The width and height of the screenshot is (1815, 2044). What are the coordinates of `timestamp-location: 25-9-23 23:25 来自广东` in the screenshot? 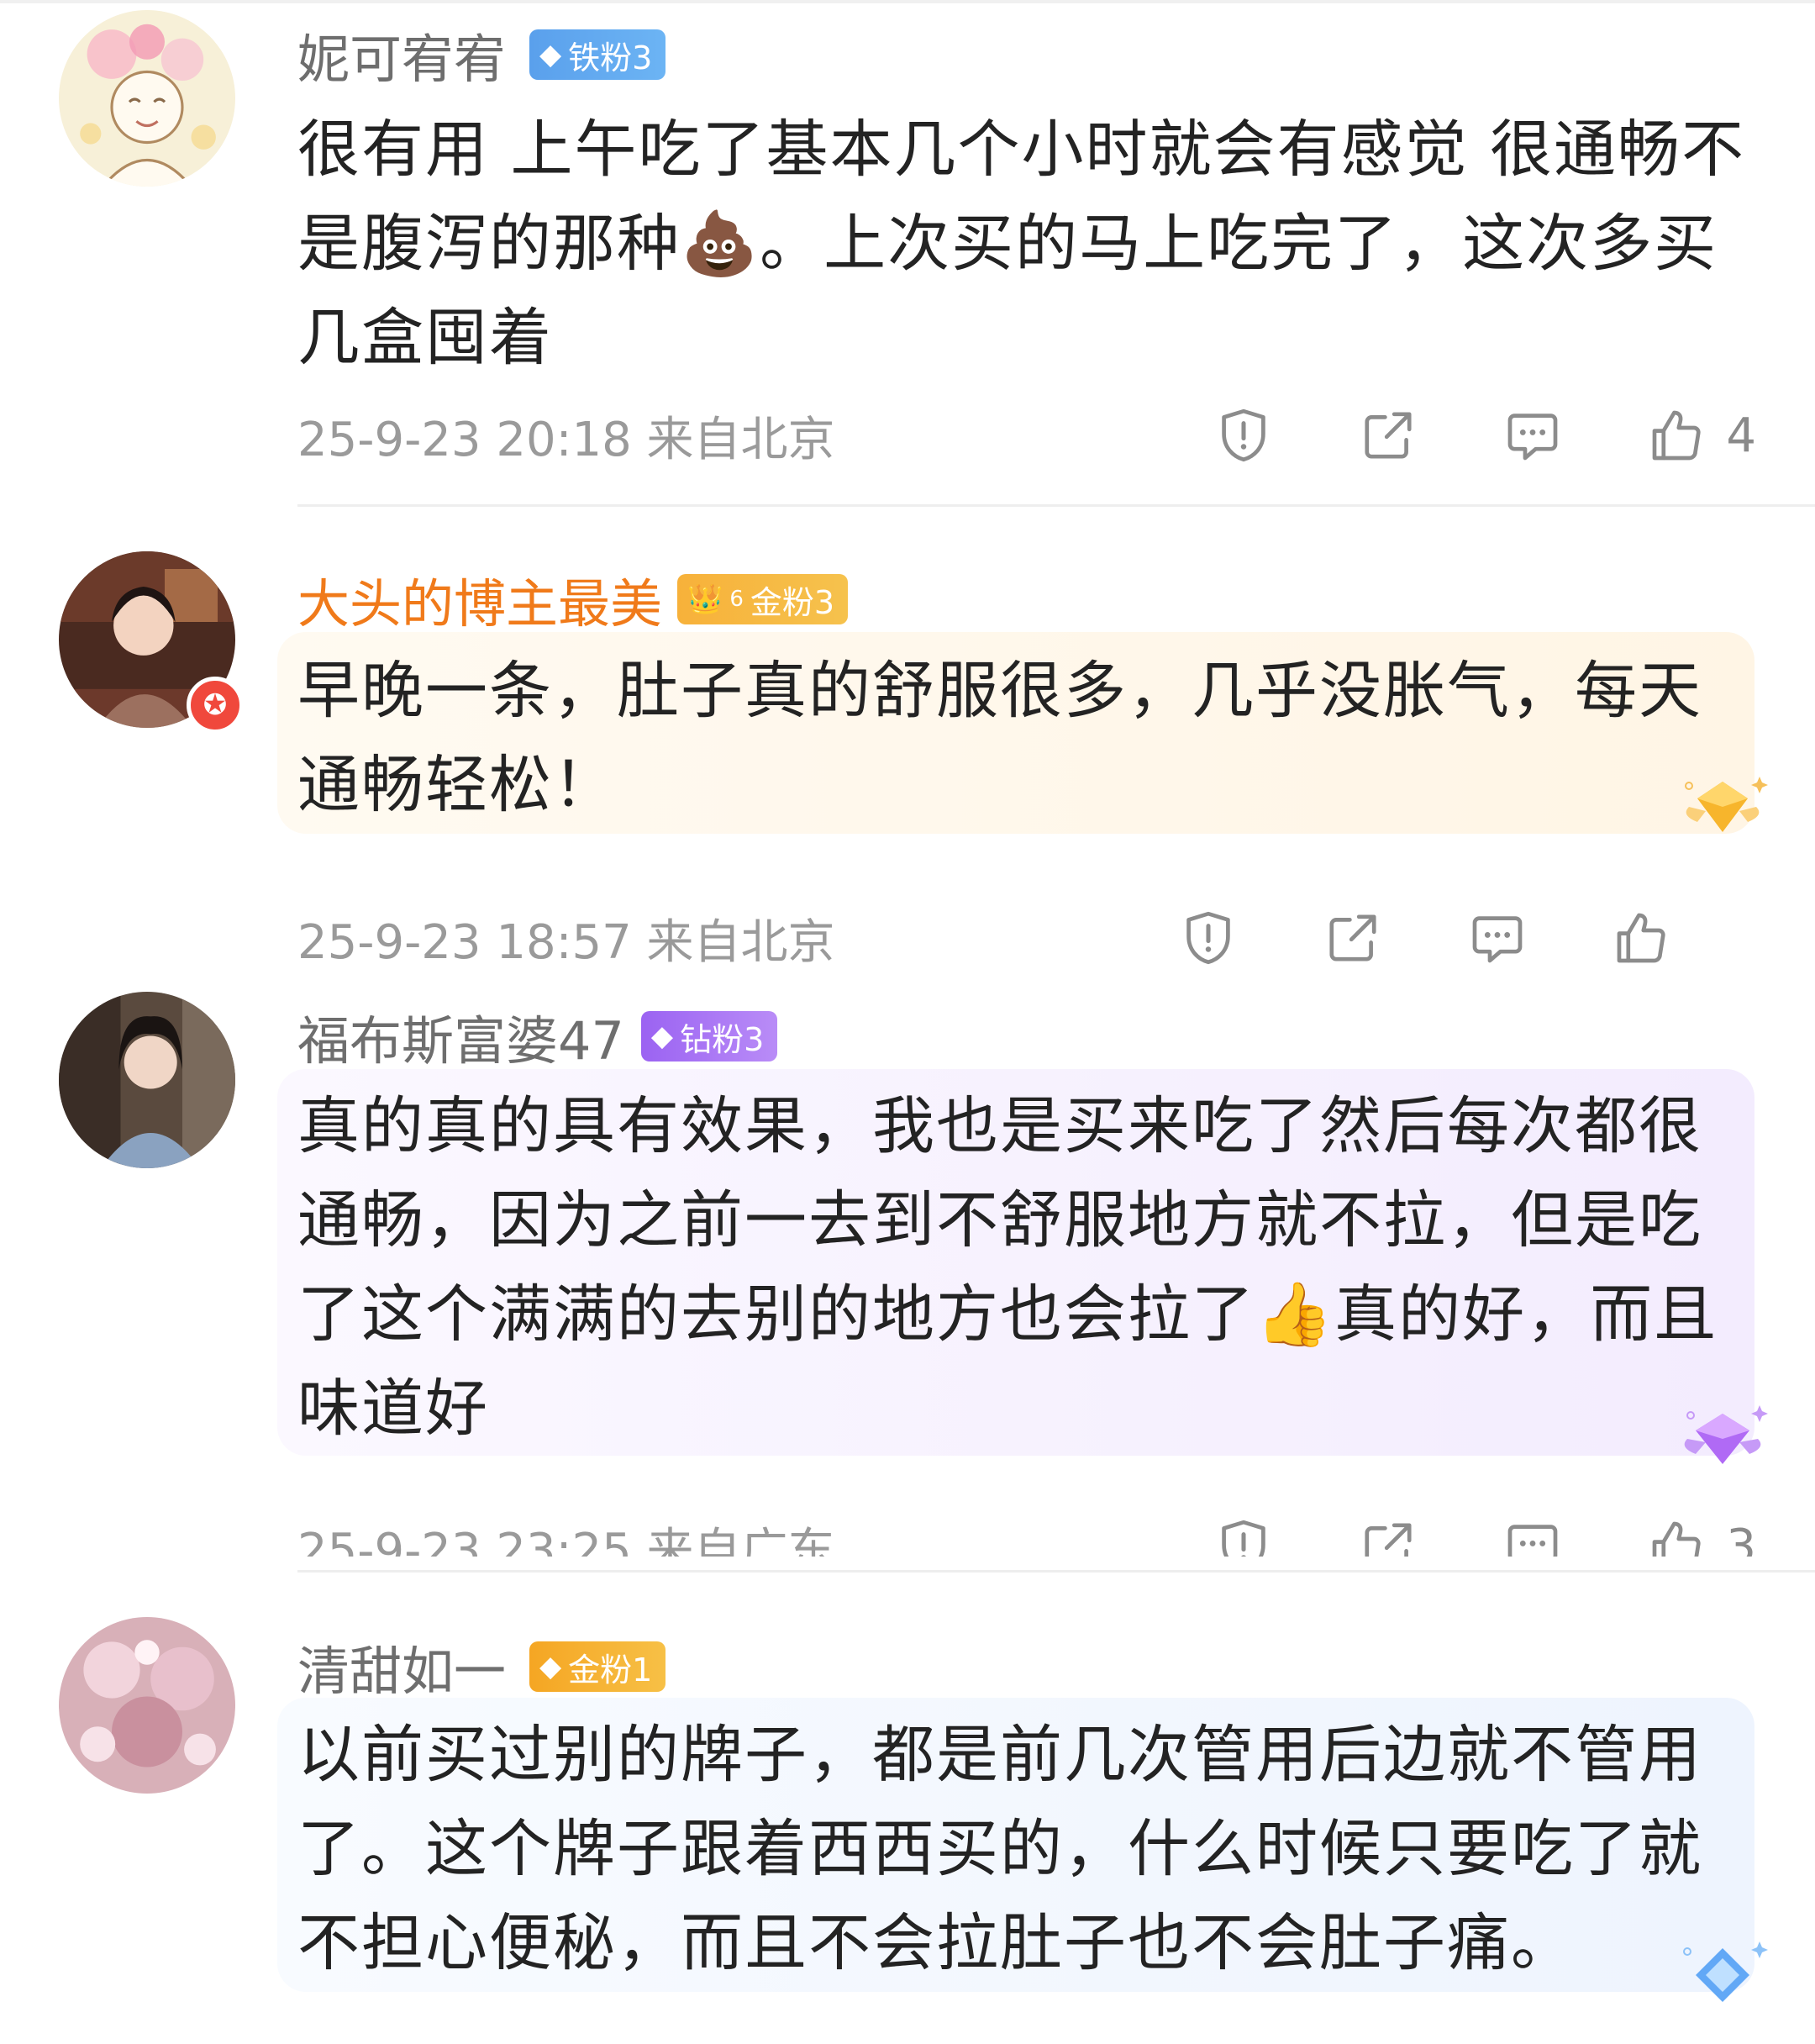 It's located at (566, 1540).